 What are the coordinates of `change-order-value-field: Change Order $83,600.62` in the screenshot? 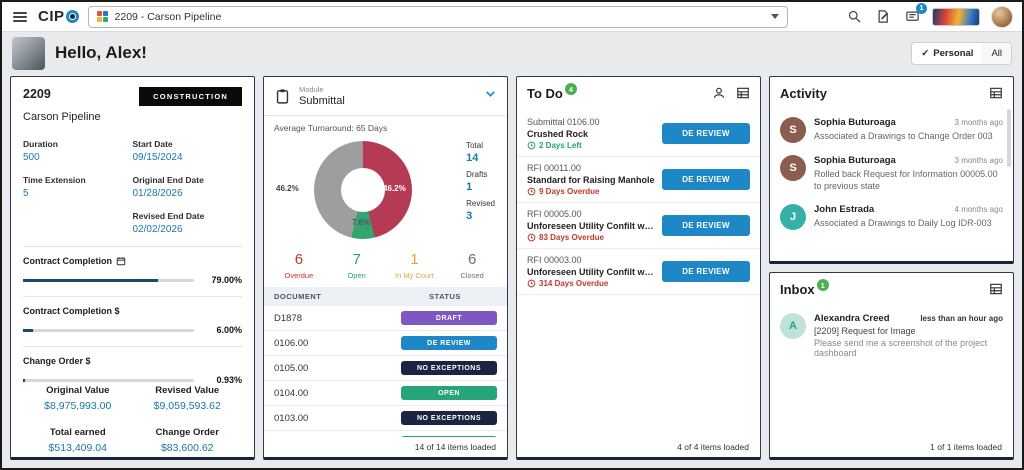 It's located at (187, 440).